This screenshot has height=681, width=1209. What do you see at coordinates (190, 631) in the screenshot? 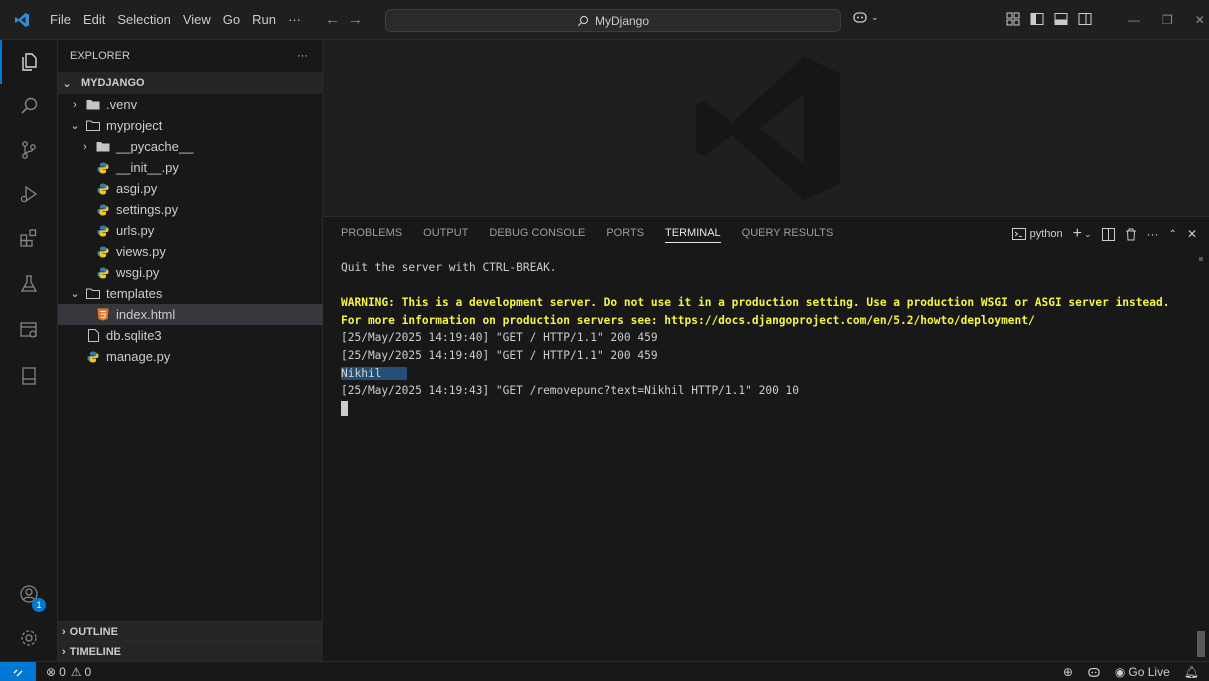
I see `outline-section-header: › OUTLINE` at bounding box center [190, 631].